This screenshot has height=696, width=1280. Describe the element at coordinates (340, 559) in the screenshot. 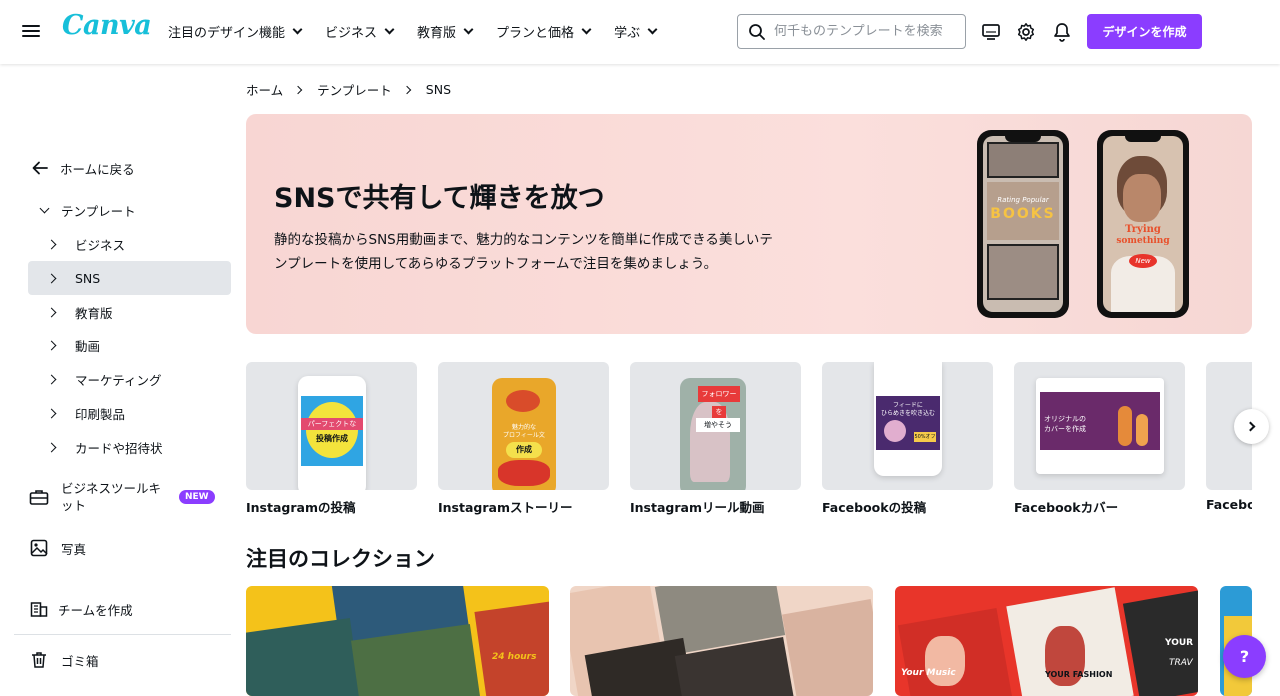

I see `collections-title: 注目のコレクション` at that location.